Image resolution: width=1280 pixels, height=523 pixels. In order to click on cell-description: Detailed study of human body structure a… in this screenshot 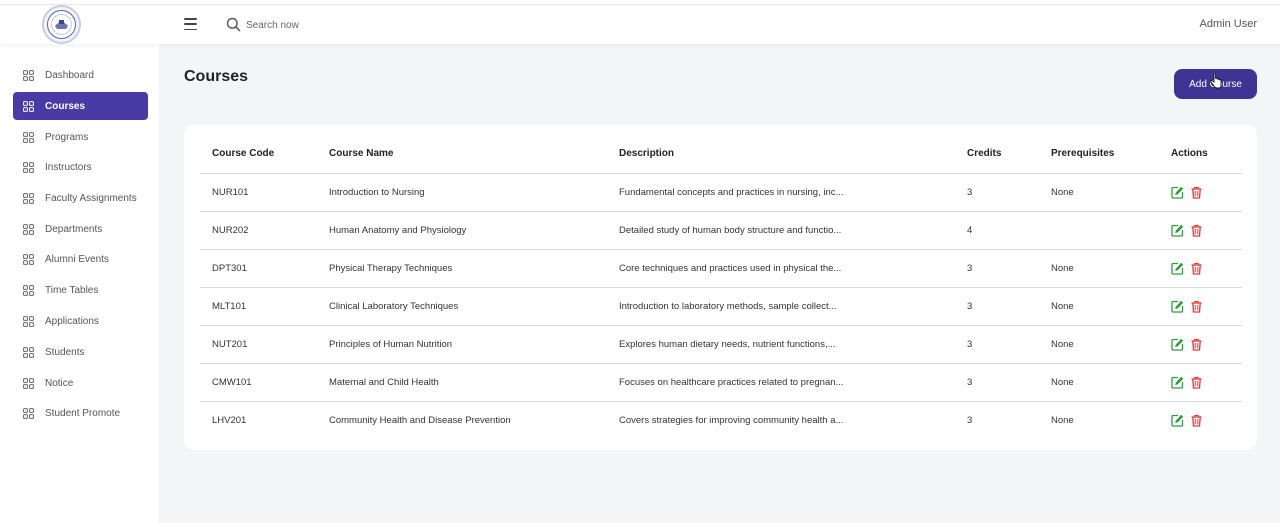, I will do `click(781, 230)`.